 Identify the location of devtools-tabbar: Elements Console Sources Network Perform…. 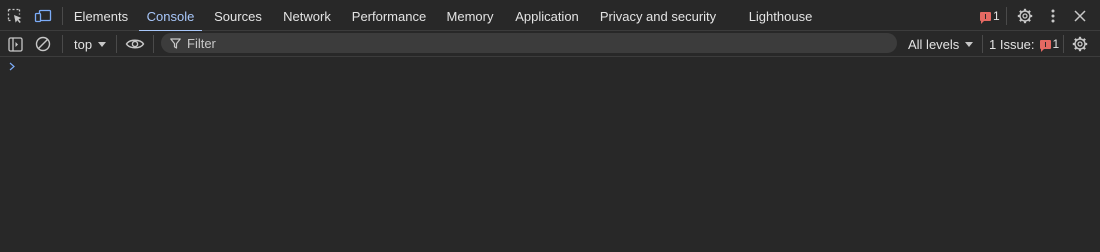
(550, 16).